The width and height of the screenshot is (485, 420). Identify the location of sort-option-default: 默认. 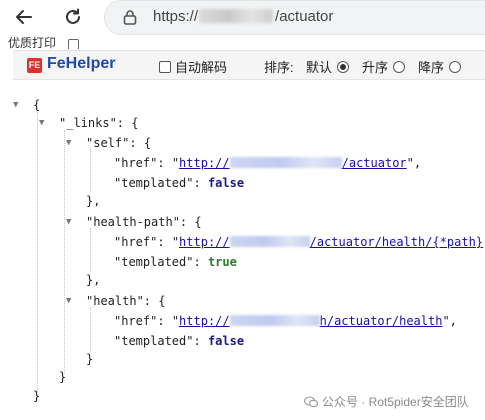
(328, 66).